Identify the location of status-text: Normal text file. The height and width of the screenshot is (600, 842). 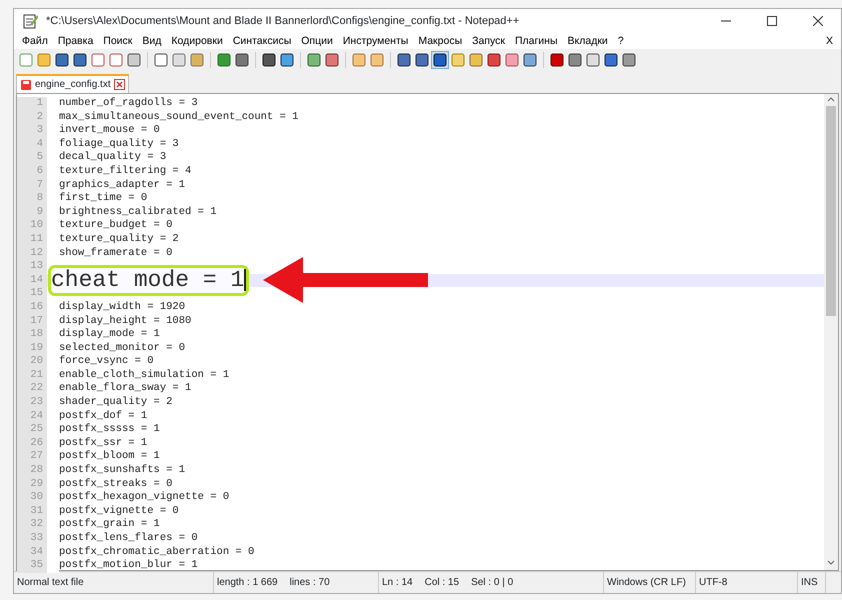
(50, 583).